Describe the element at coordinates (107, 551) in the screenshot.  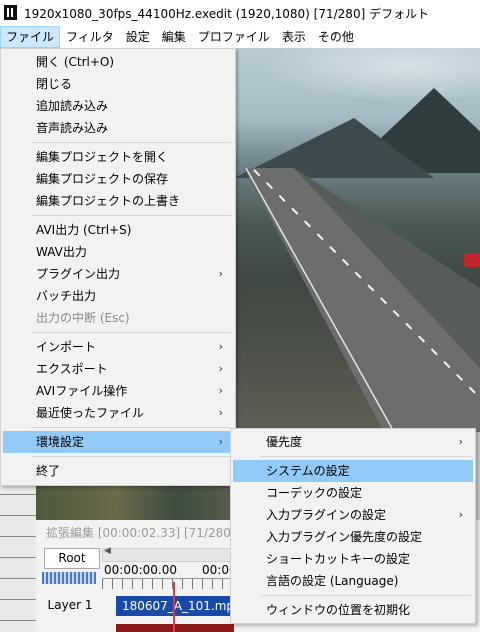
I see `scroll-left-icon: ◀` at that location.